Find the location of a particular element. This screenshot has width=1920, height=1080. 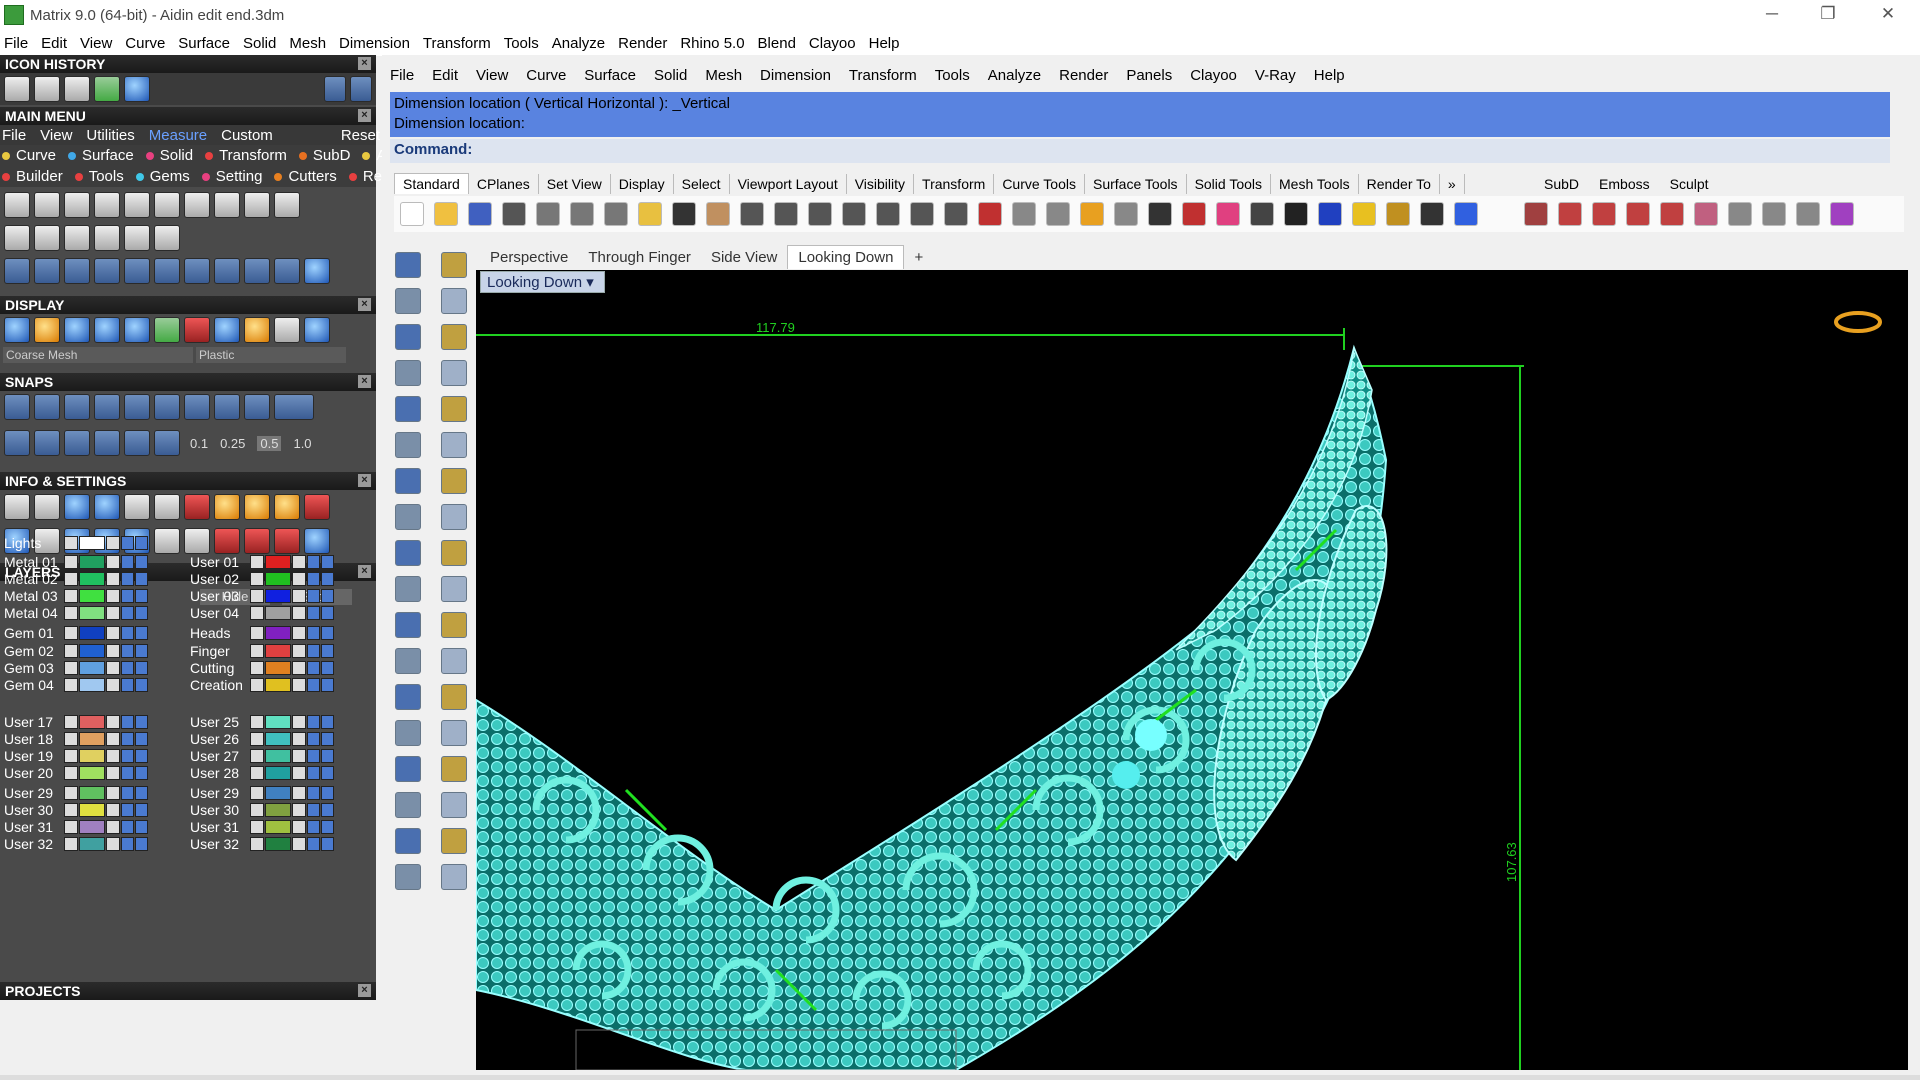

explode-icon is located at coordinates (454, 805).